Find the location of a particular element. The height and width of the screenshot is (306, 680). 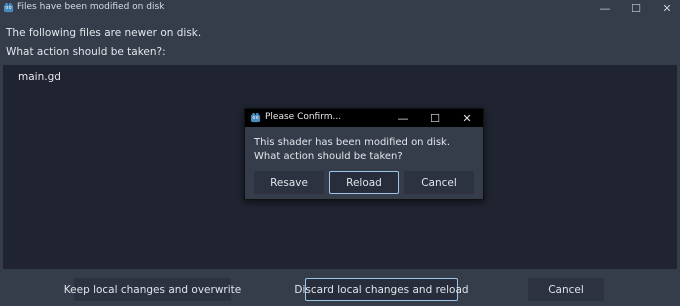

window-titlebar: Files have been modified on disk — ☐ ✕ is located at coordinates (340, 8).